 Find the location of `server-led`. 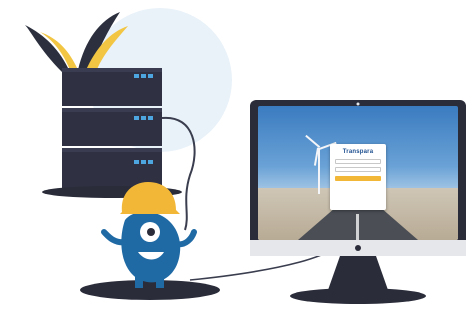

server-led is located at coordinates (136, 76).